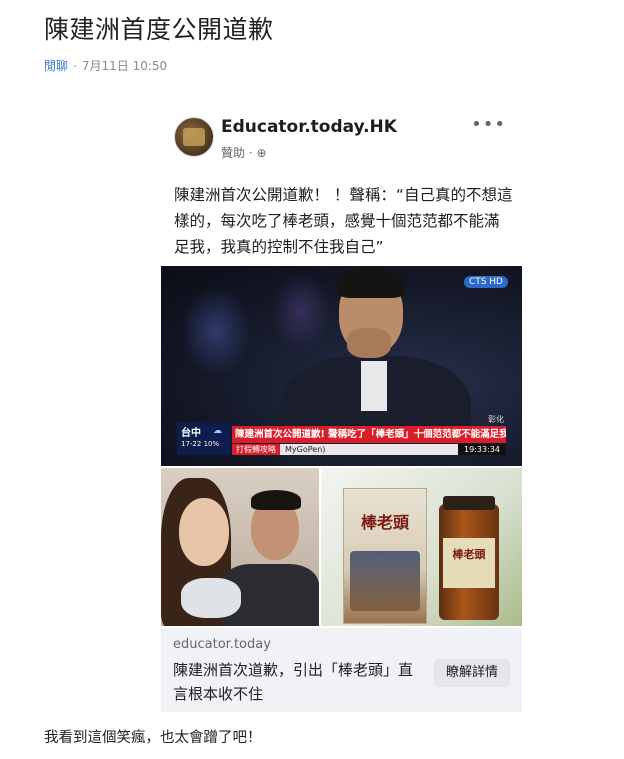  I want to click on weather-box: 台中 ☁ 17-22 10%, so click(204, 439).